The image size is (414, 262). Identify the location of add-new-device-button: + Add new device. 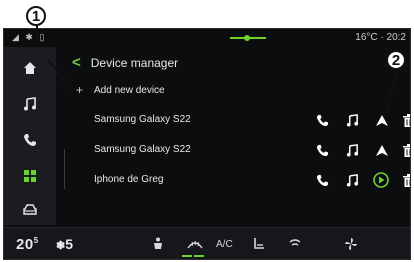
(120, 90).